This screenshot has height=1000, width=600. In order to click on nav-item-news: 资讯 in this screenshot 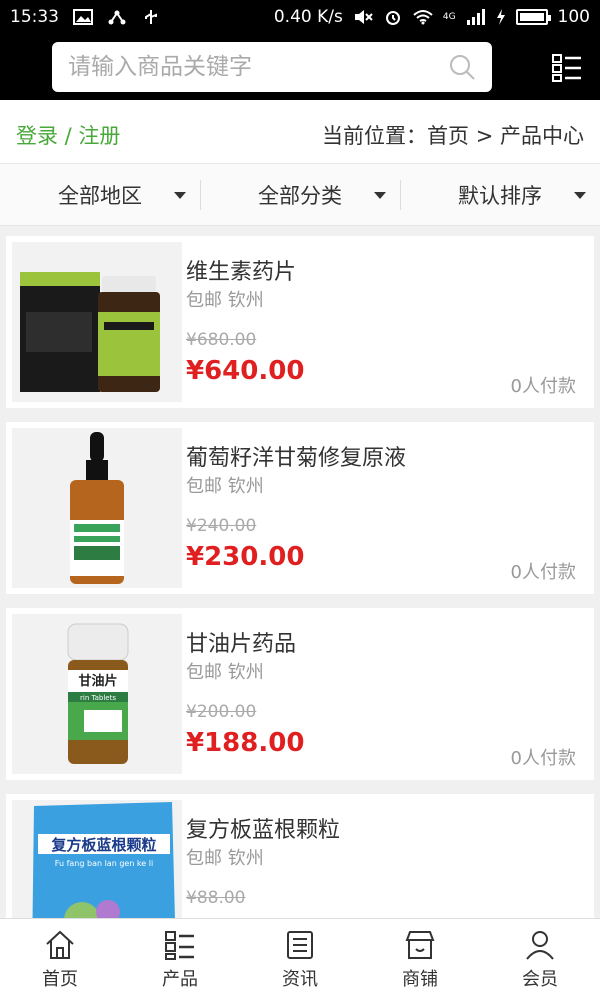, I will do `click(300, 959)`.